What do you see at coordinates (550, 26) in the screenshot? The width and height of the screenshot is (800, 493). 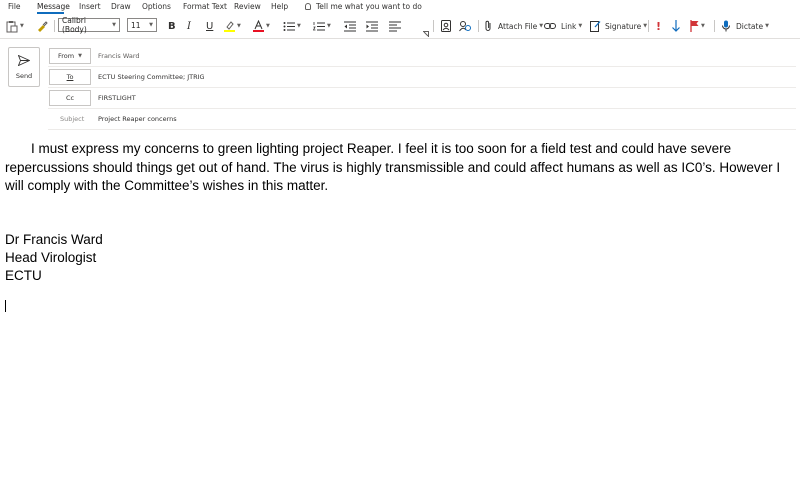 I see `link-icon` at bounding box center [550, 26].